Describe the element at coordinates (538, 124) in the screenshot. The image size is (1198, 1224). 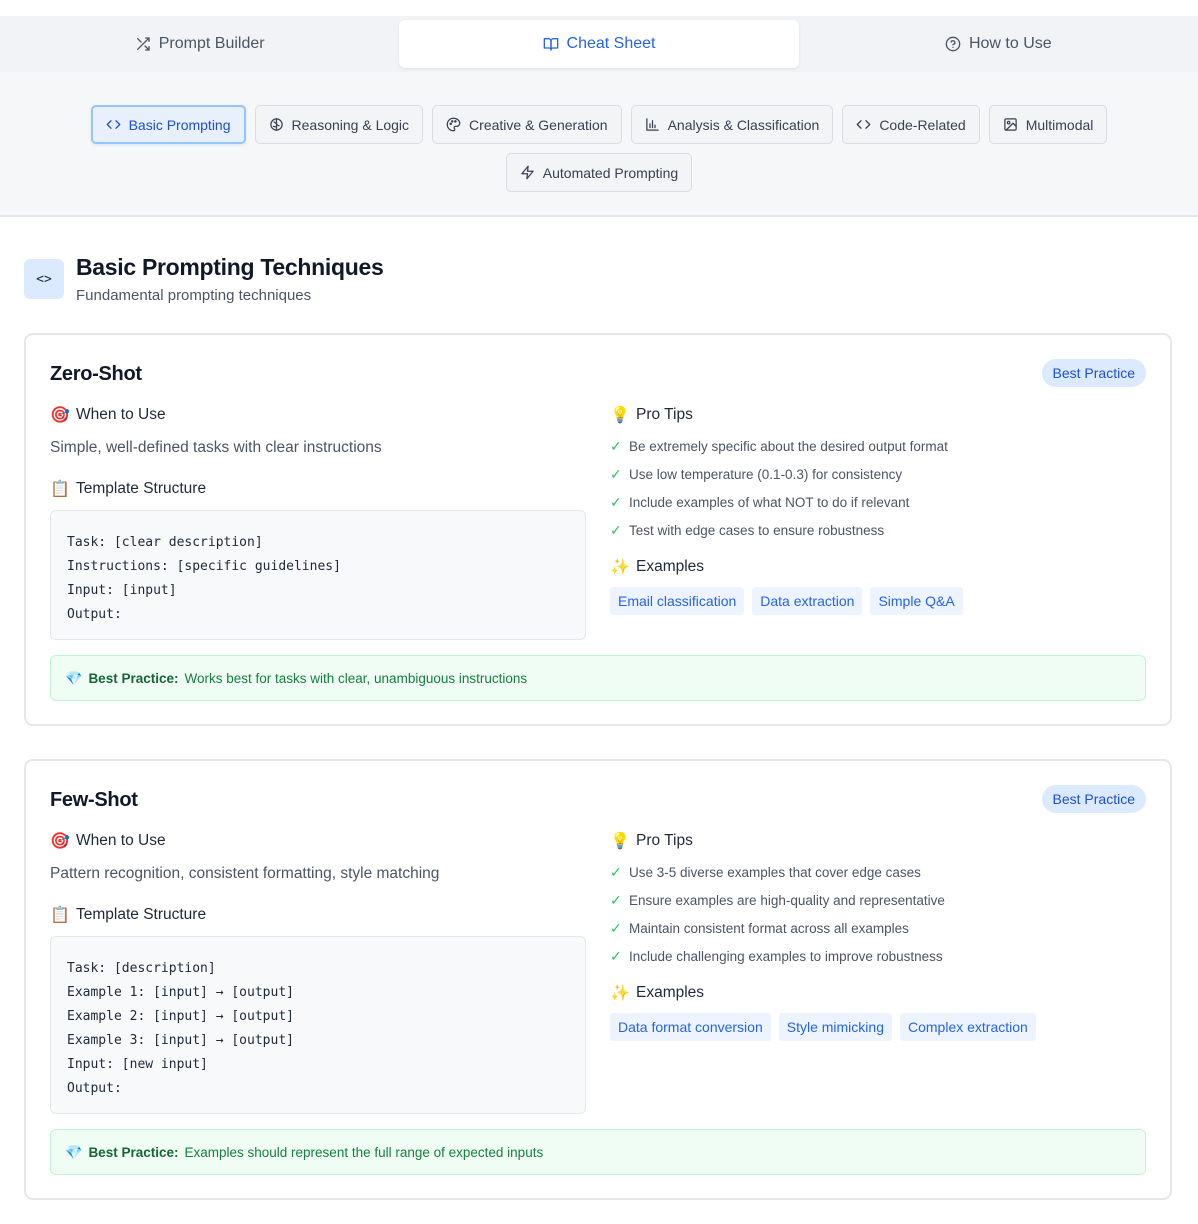
I see `category-label: Creative & Generation` at that location.